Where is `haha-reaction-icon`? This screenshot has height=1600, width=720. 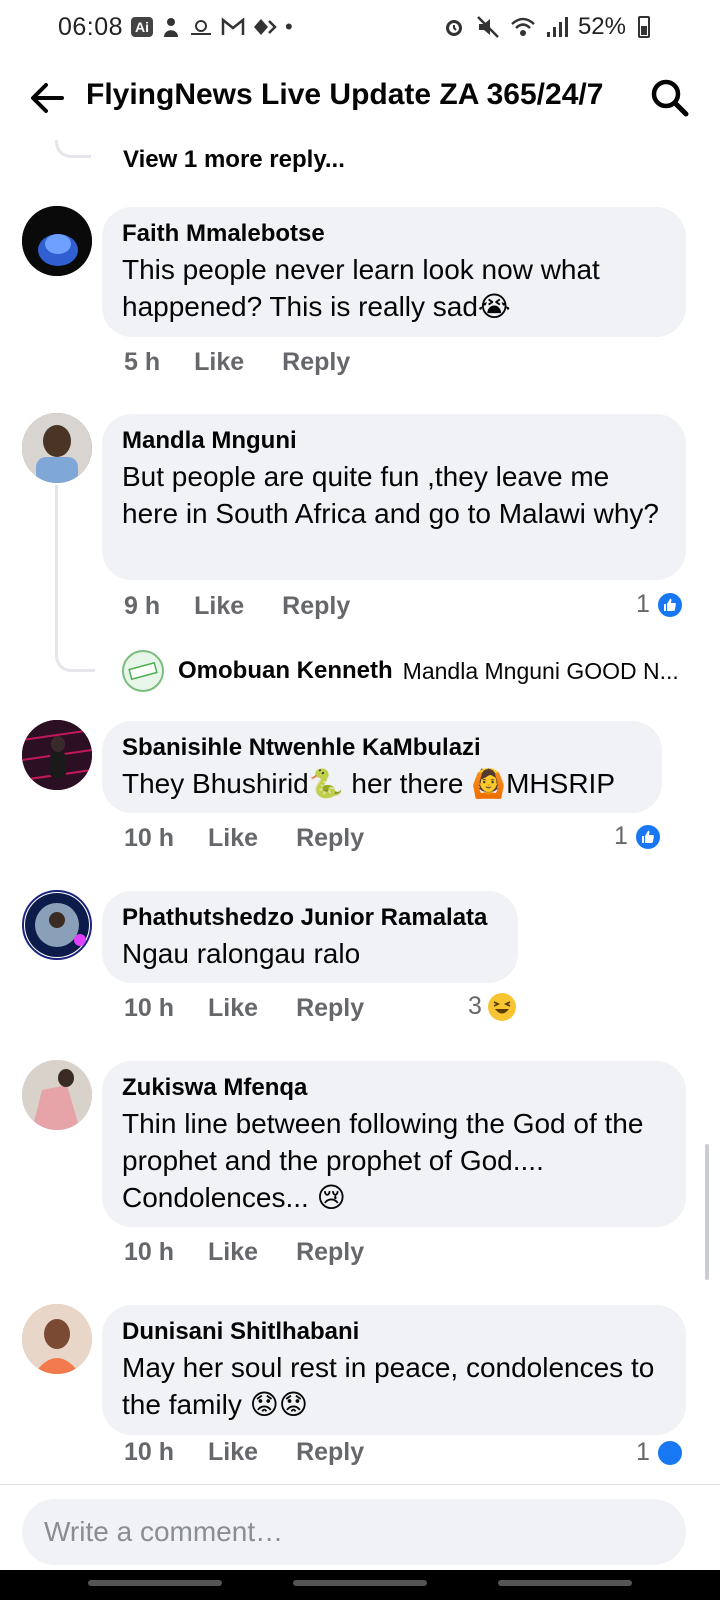 haha-reaction-icon is located at coordinates (501, 1006).